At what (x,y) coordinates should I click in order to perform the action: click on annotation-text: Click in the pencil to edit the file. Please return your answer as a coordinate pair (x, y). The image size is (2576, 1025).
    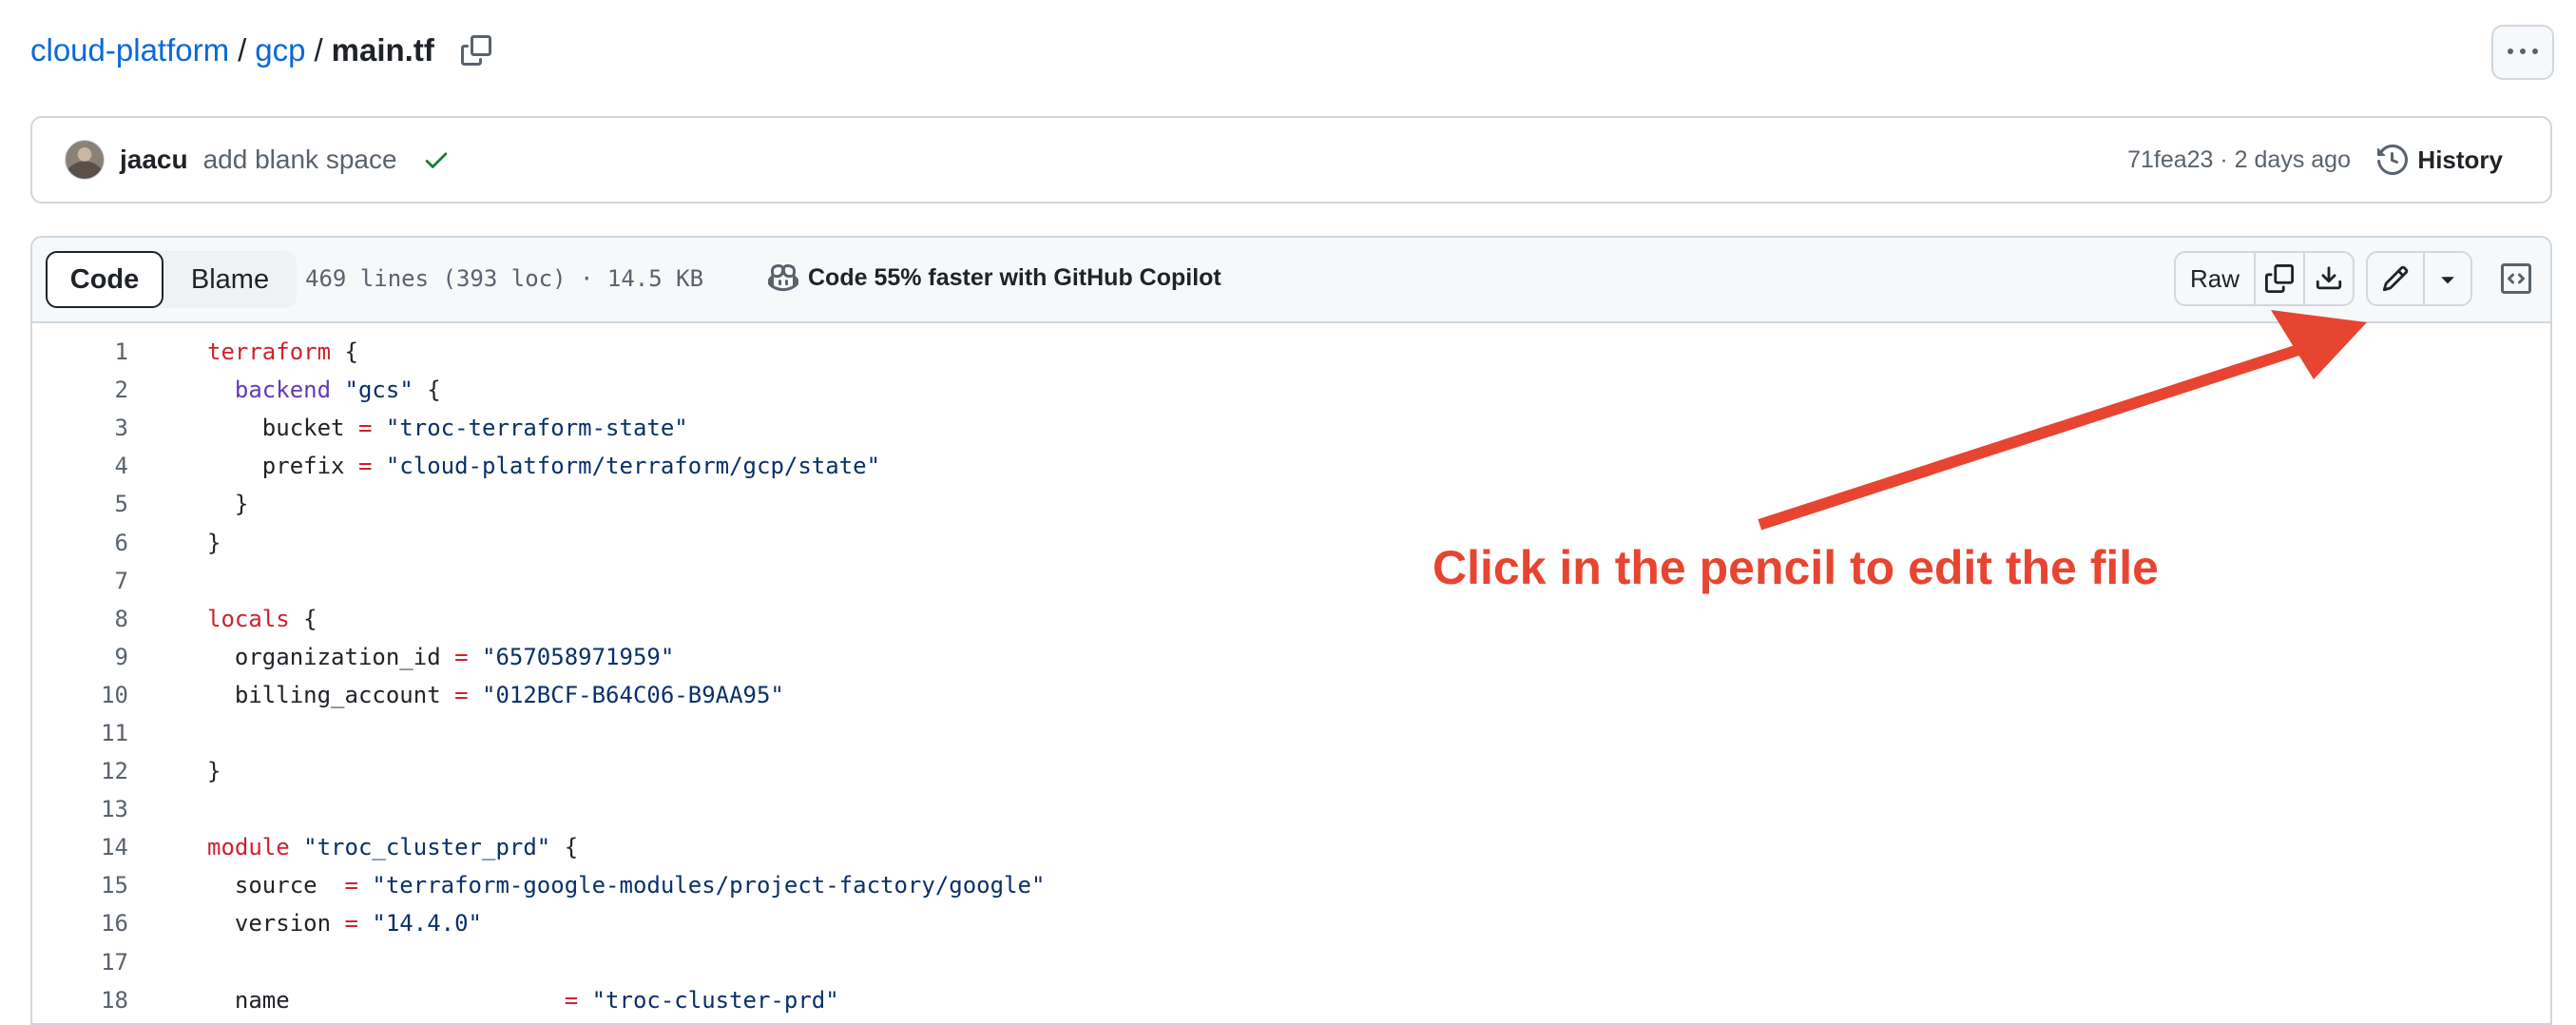
    Looking at the image, I should click on (1795, 567).